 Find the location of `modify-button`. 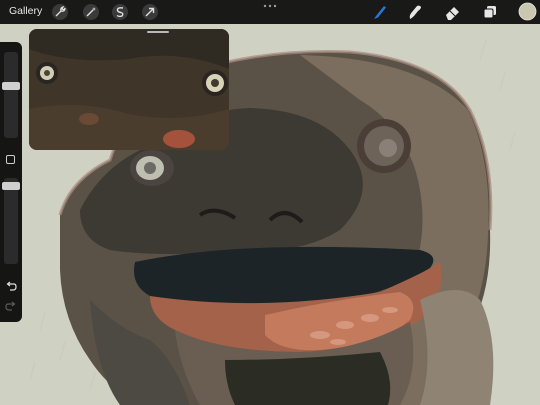

modify-button is located at coordinates (10, 159).